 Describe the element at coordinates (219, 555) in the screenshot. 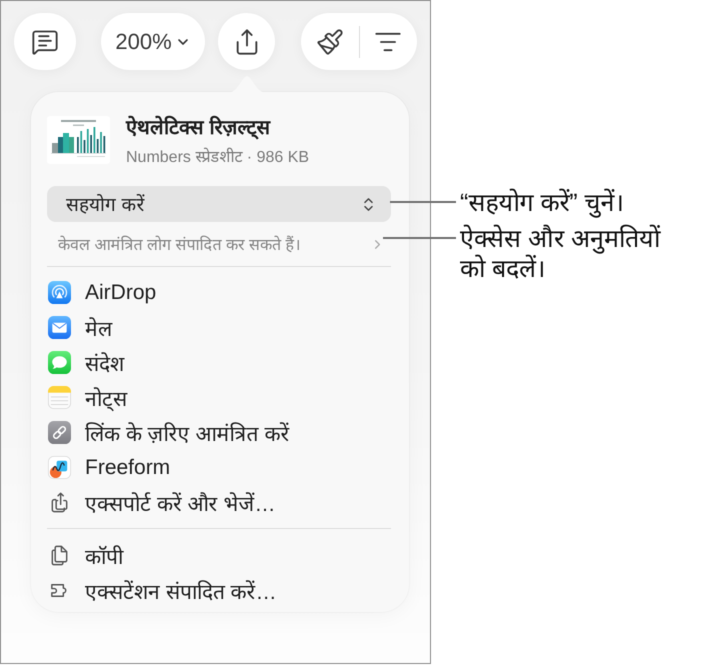

I see `menu-item: कॉपी` at that location.